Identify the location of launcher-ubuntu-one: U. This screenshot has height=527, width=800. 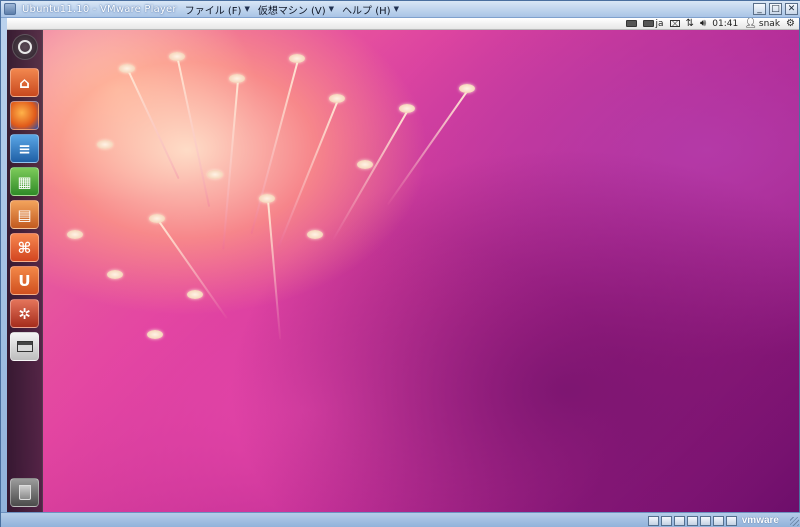
(24, 280).